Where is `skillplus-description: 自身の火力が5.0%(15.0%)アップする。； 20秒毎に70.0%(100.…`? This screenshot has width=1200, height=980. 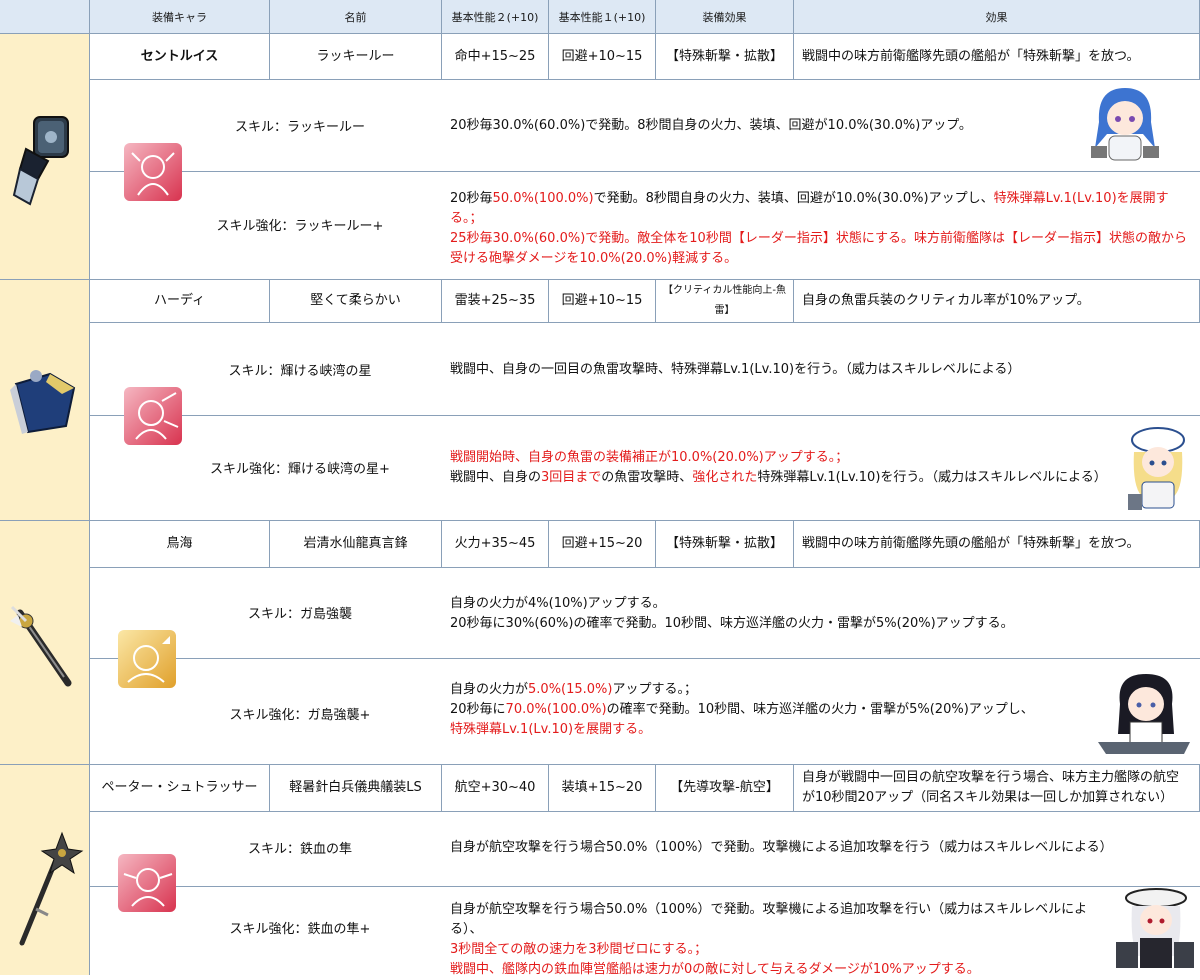
skillplus-description: 自身の火力が5.0%(15.0%)アップする。； 20秒毎に70.0%(100.… is located at coordinates (760, 710).